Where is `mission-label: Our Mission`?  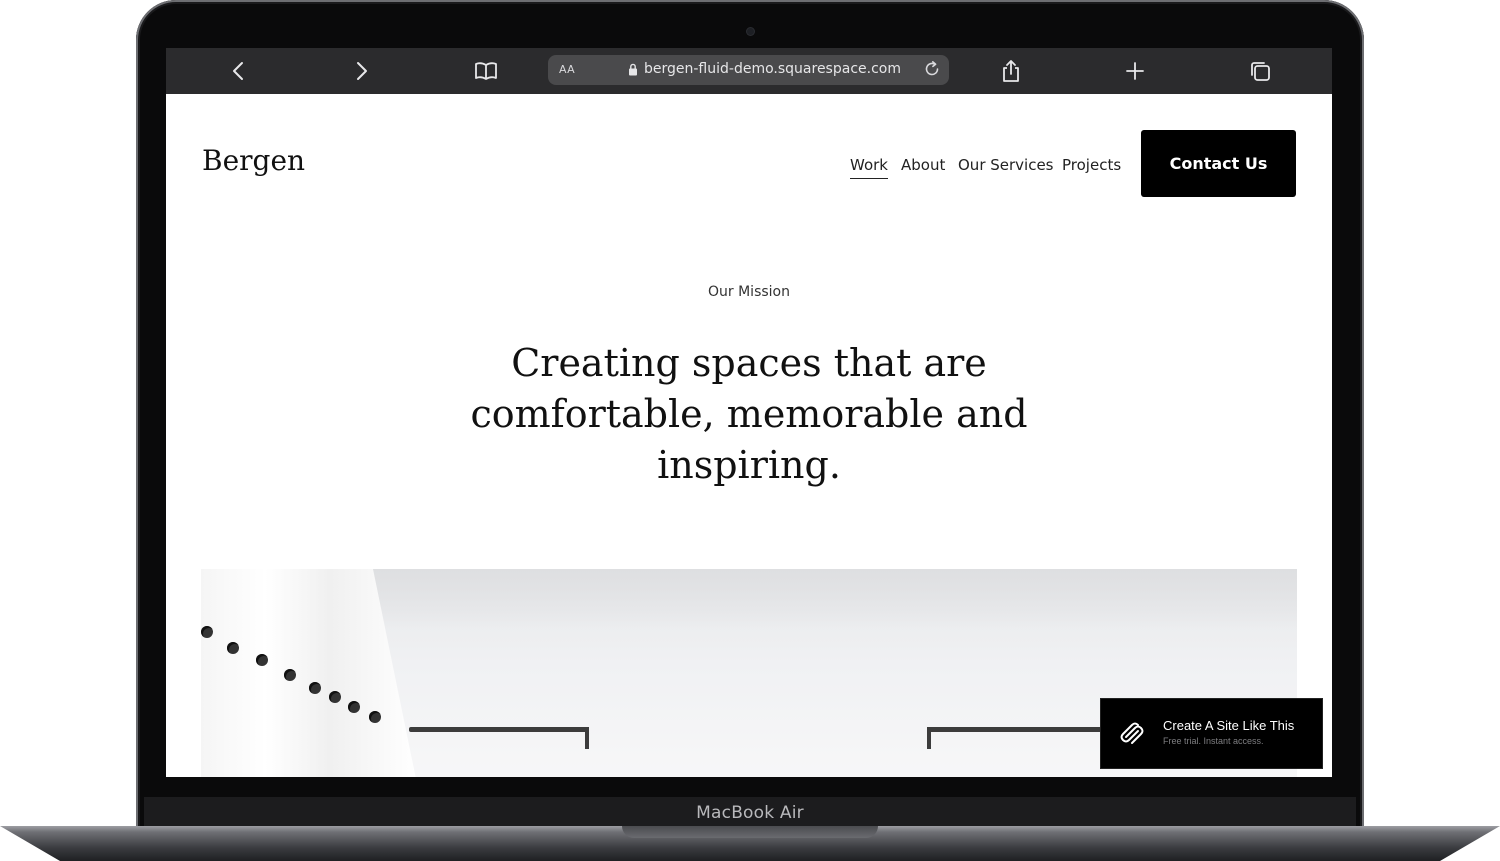 mission-label: Our Mission is located at coordinates (749, 292).